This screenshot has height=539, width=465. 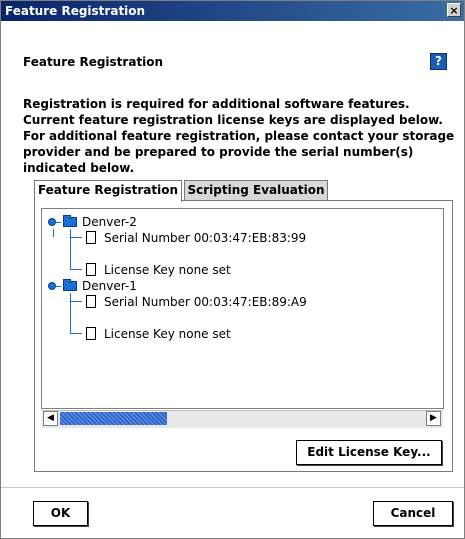 What do you see at coordinates (205, 238) in the screenshot?
I see `tree-leaf-label: Serial Number 00:03:47:EB:83:99` at bounding box center [205, 238].